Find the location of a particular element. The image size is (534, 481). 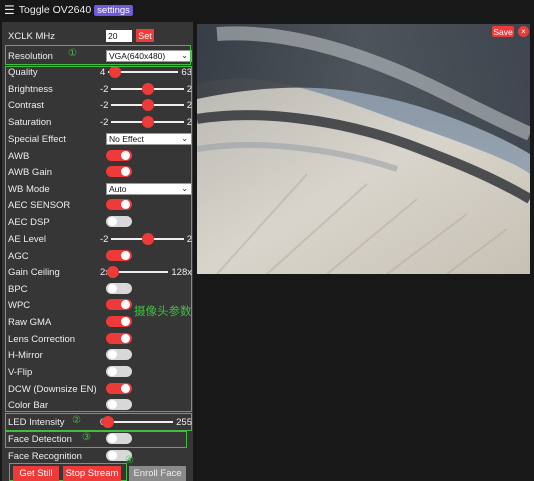

raw-gma-label: Raw GMA is located at coordinates (30, 322).